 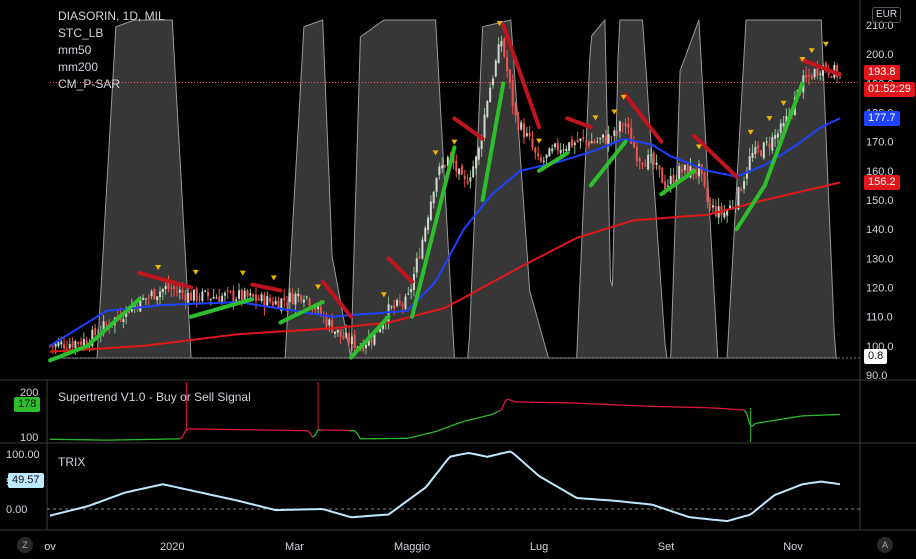 I want to click on price-tick-label: 150.0, so click(x=880, y=201).